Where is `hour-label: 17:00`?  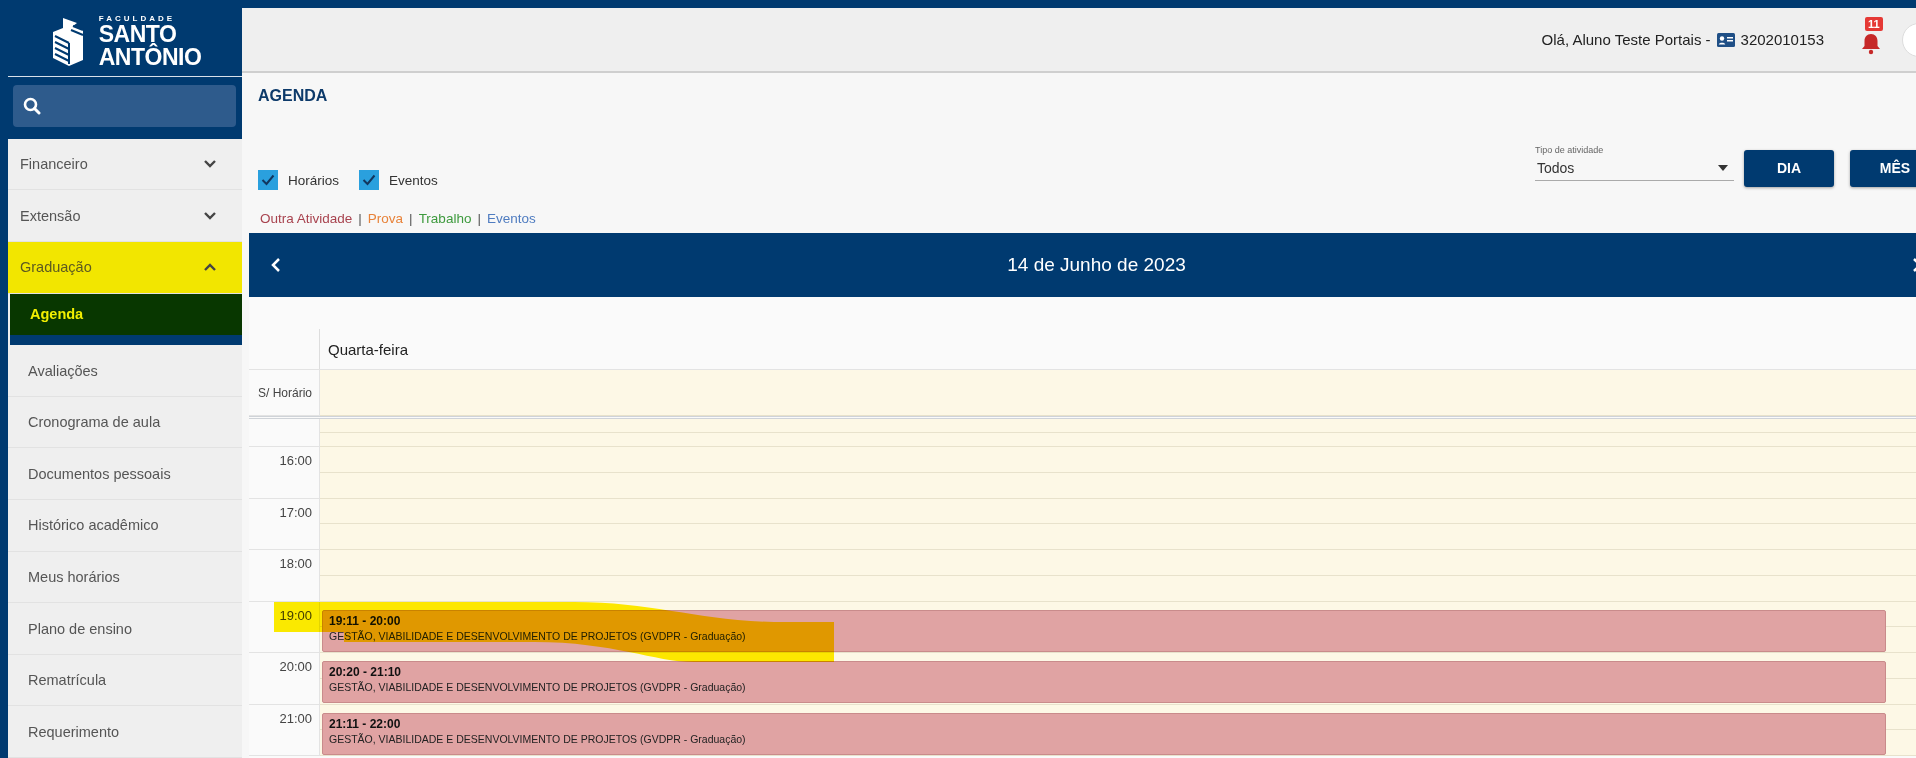 hour-label: 17:00 is located at coordinates (284, 524).